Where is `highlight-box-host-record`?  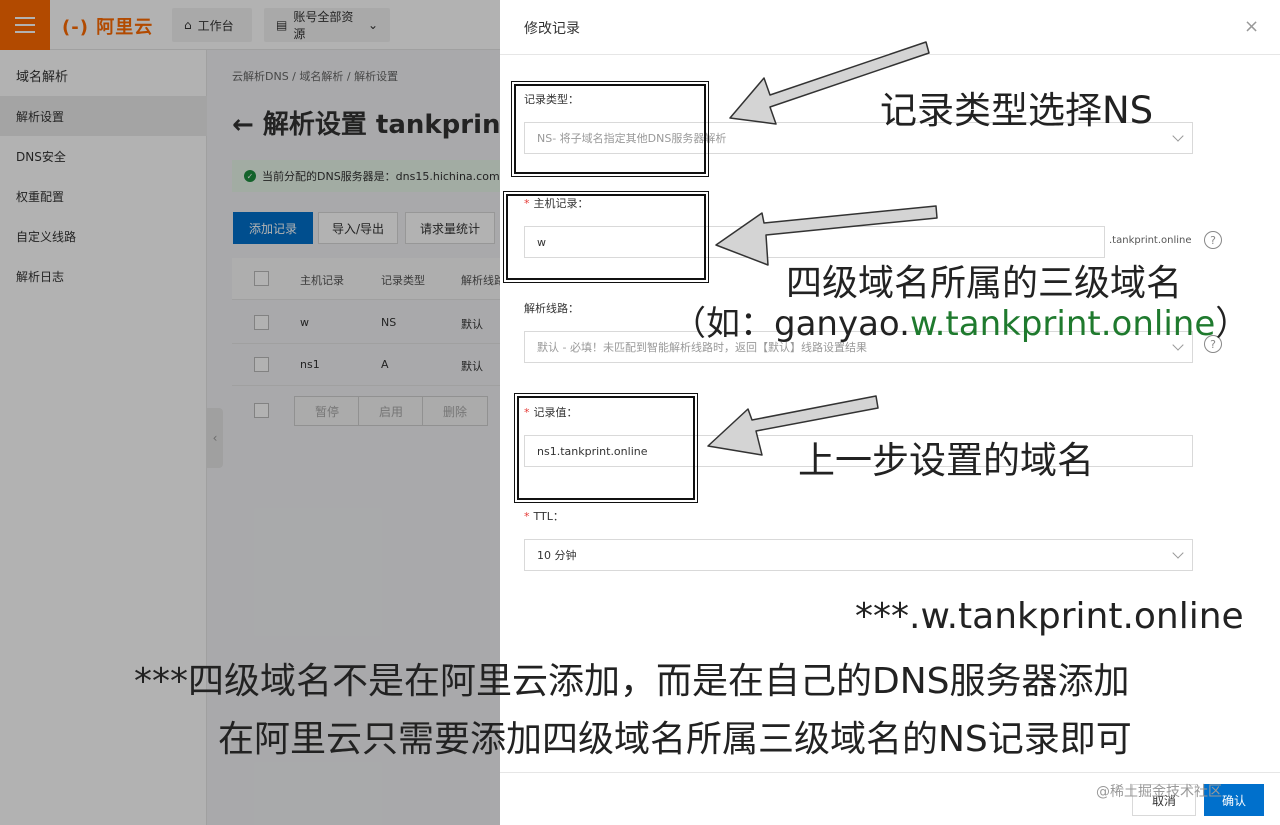
highlight-box-host-record is located at coordinates (606, 237).